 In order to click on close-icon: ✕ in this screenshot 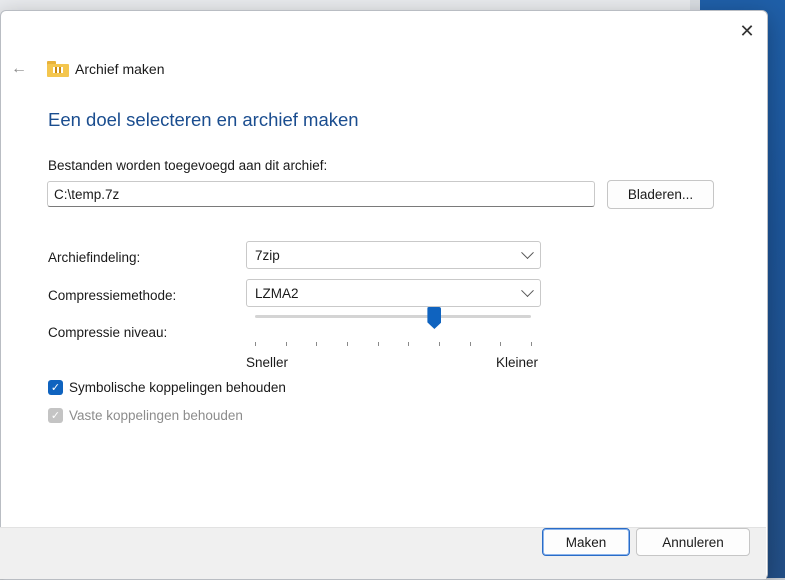, I will do `click(747, 30)`.